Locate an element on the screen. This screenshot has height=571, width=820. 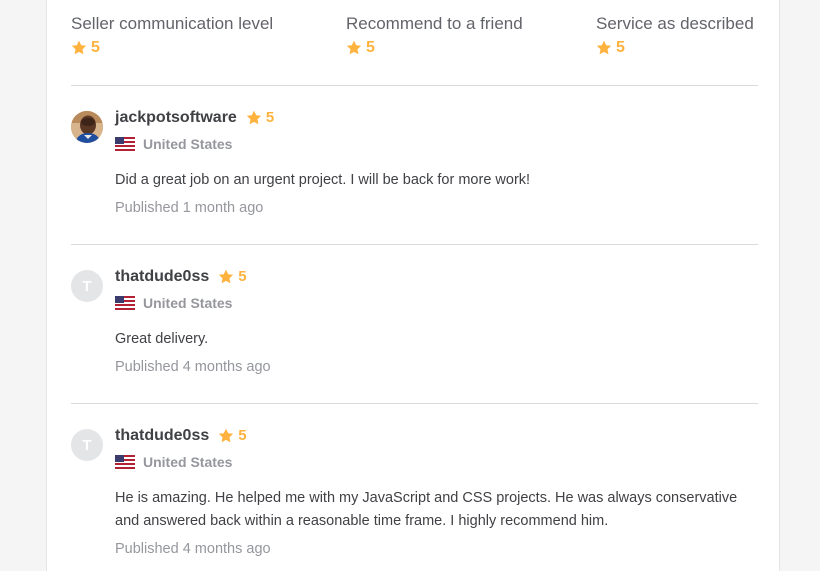
avatar is located at coordinates (87, 127).